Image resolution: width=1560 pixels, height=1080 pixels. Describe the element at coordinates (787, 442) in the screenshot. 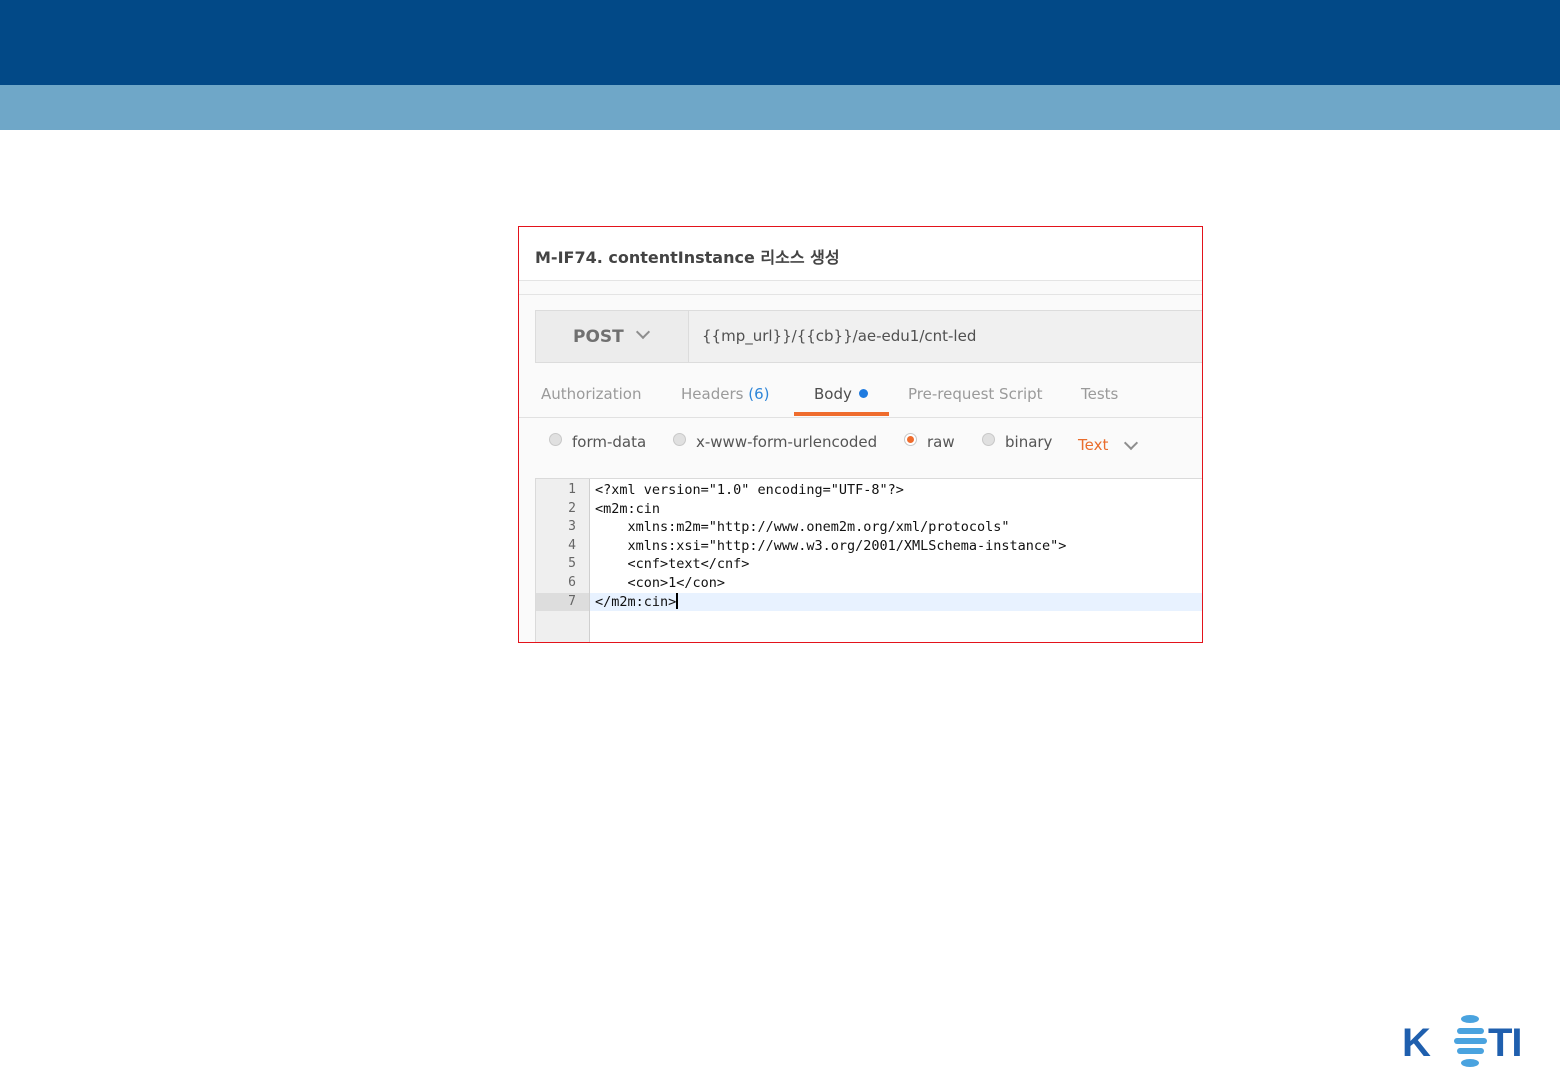

I see `radio-label-urlencoded: x-www-form-urlencoded` at that location.